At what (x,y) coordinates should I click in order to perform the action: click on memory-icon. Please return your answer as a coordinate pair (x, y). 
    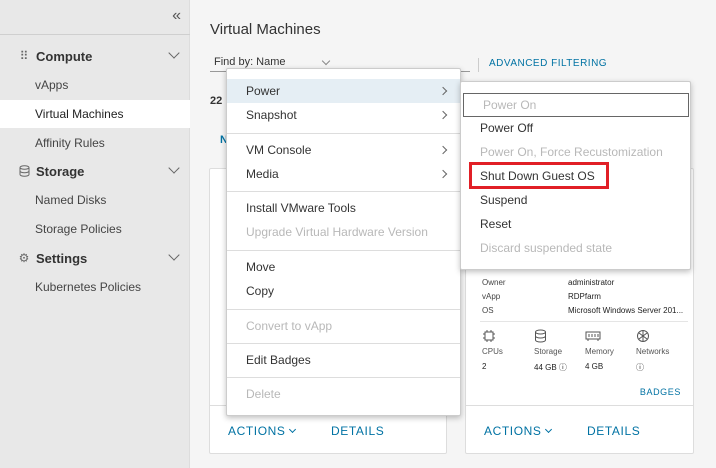
    Looking at the image, I should click on (610, 337).